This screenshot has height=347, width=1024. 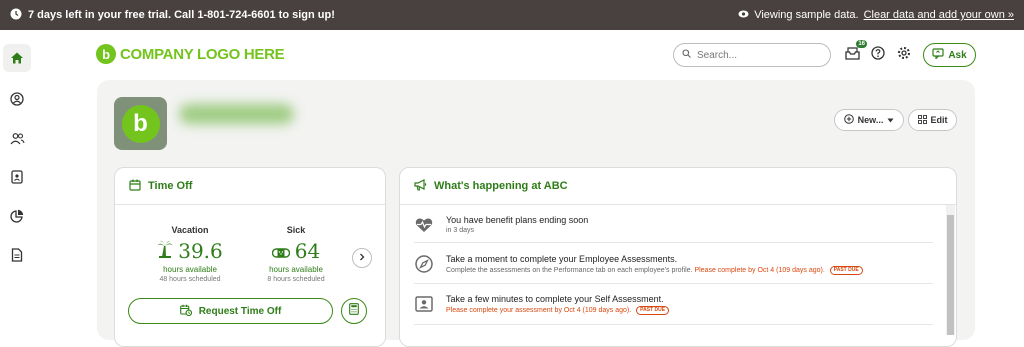 What do you see at coordinates (890, 120) in the screenshot?
I see `caret-down-icon` at bounding box center [890, 120].